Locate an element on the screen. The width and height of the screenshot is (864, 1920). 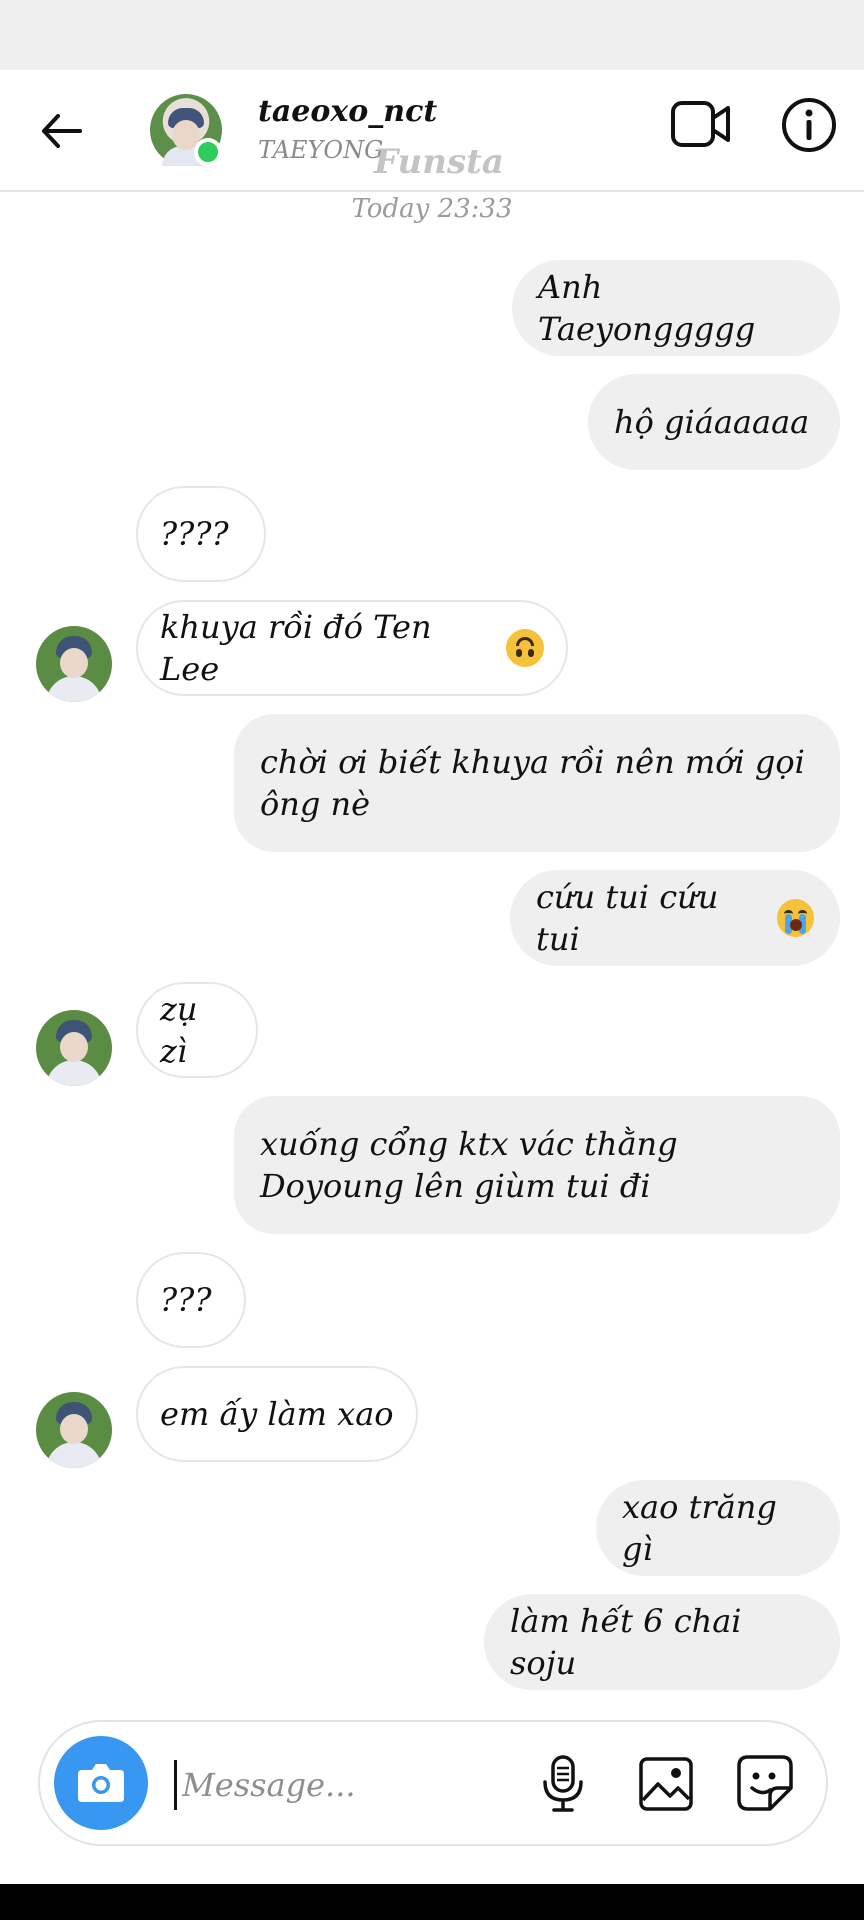
message-bubble-outgoing: hộ giáaaaaa is located at coordinates (714, 422).